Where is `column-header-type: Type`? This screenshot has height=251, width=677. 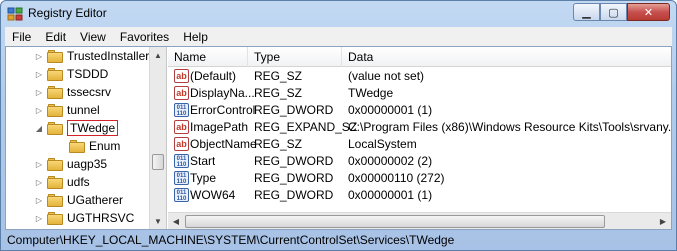
column-header-type: Type is located at coordinates (295, 57).